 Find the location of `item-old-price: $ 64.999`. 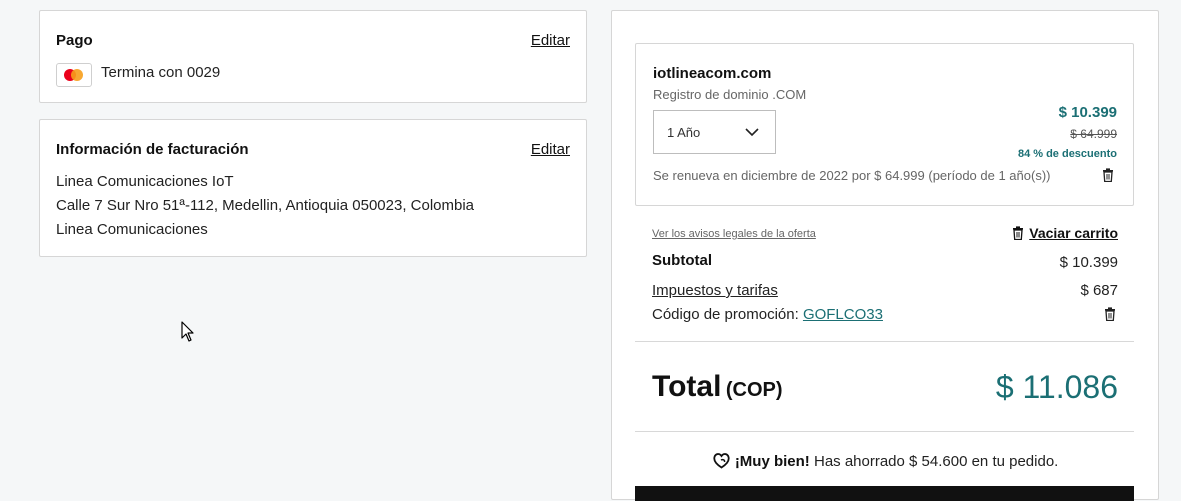

item-old-price: $ 64.999 is located at coordinates (1093, 134).